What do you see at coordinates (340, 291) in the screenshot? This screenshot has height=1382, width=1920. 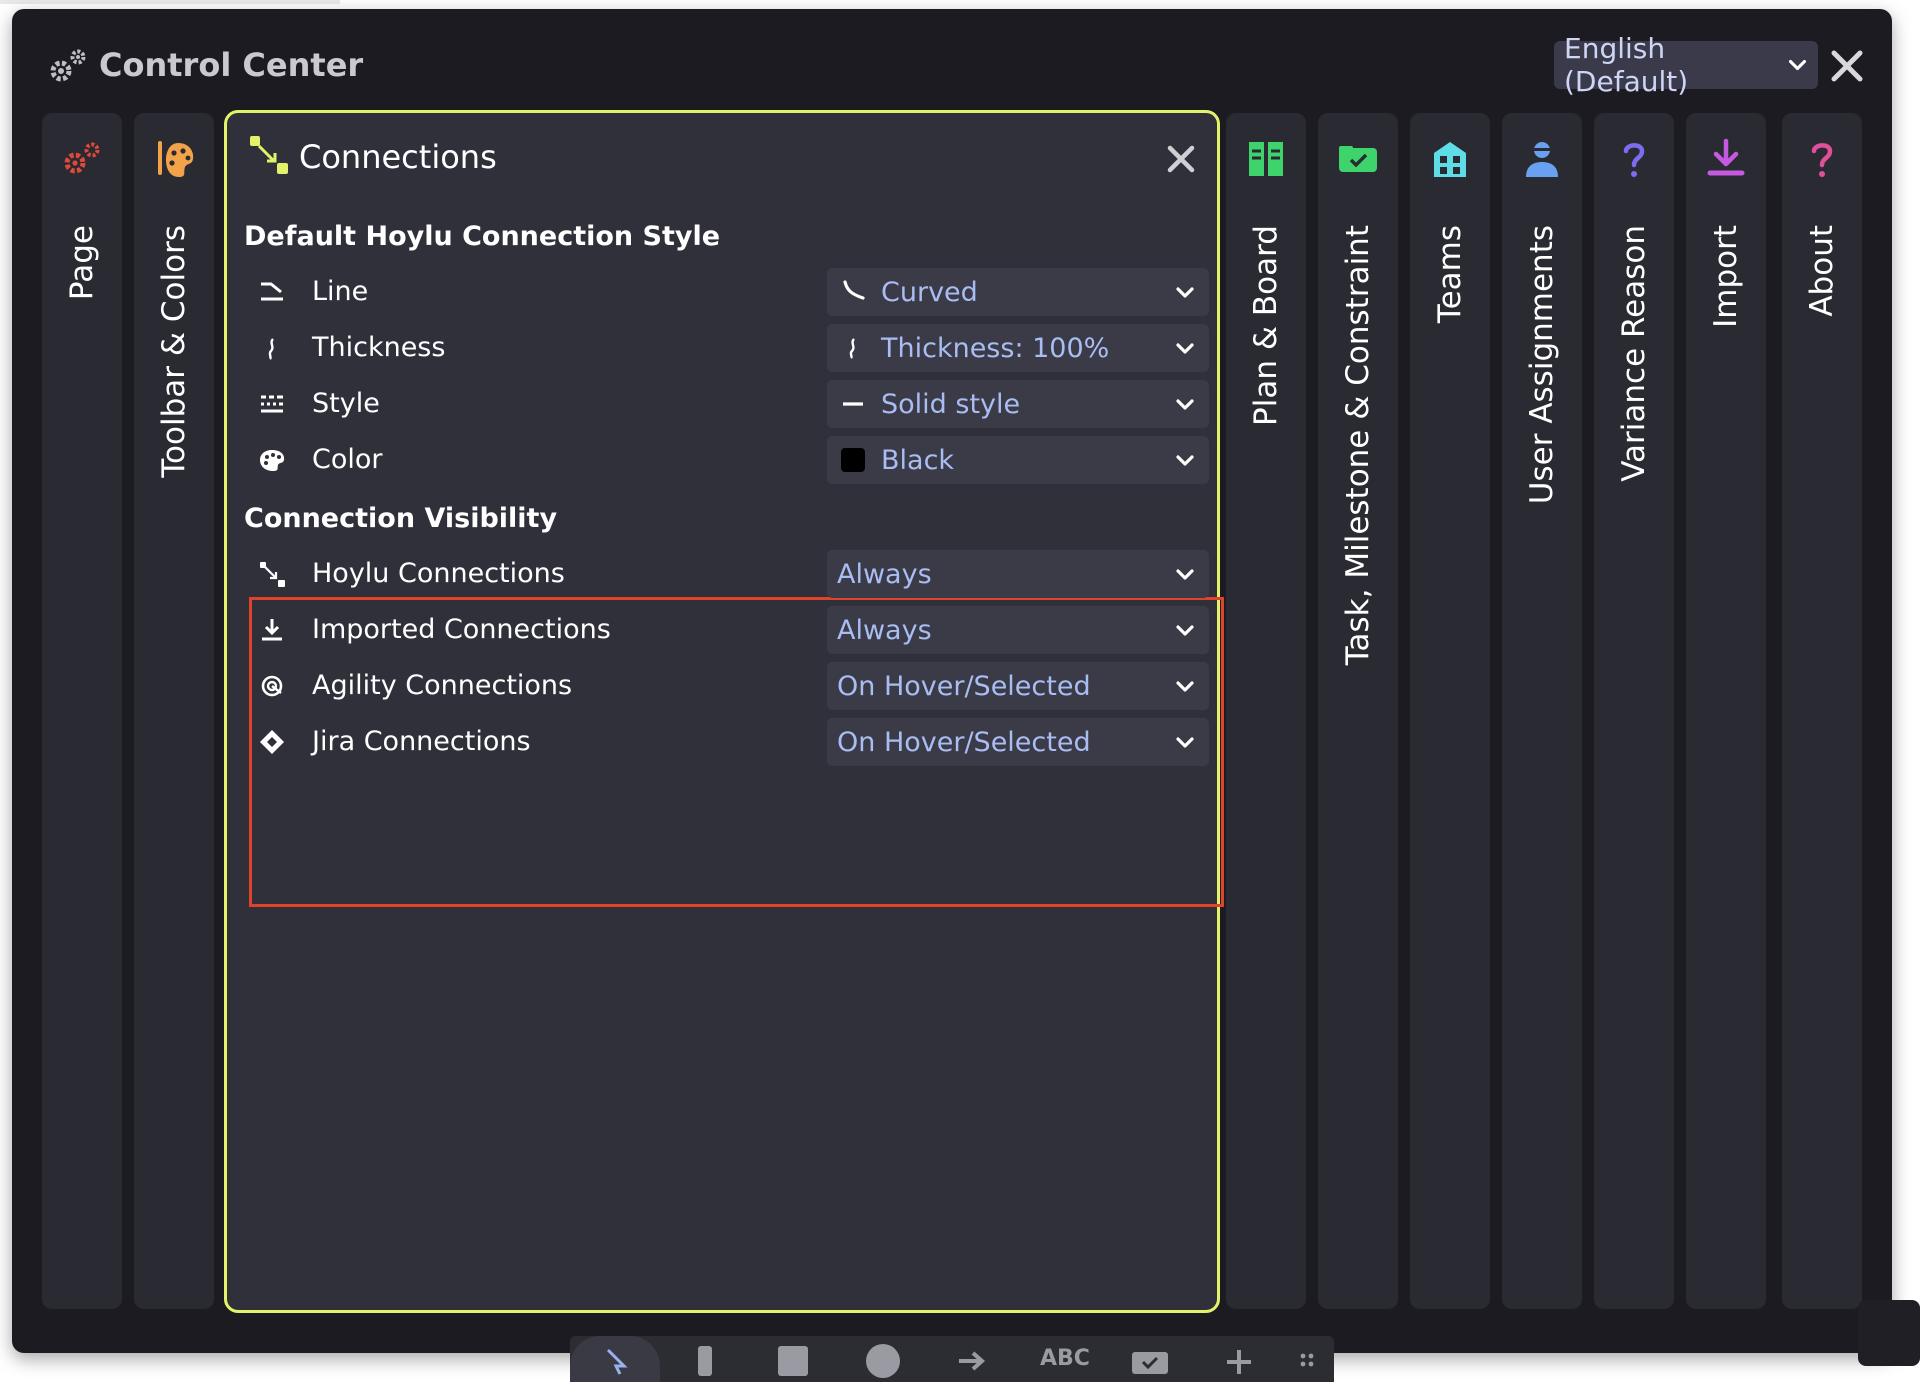 I see `line-label: Line` at bounding box center [340, 291].